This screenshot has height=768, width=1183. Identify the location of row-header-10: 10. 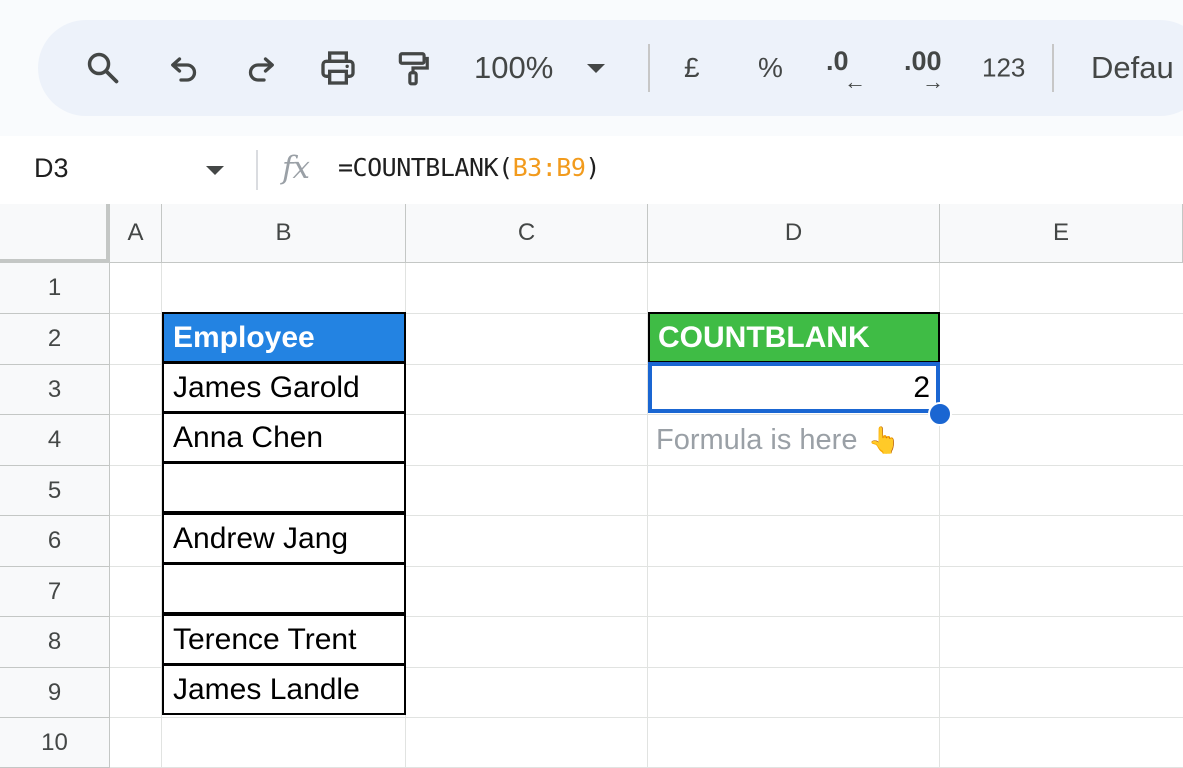
(55, 743).